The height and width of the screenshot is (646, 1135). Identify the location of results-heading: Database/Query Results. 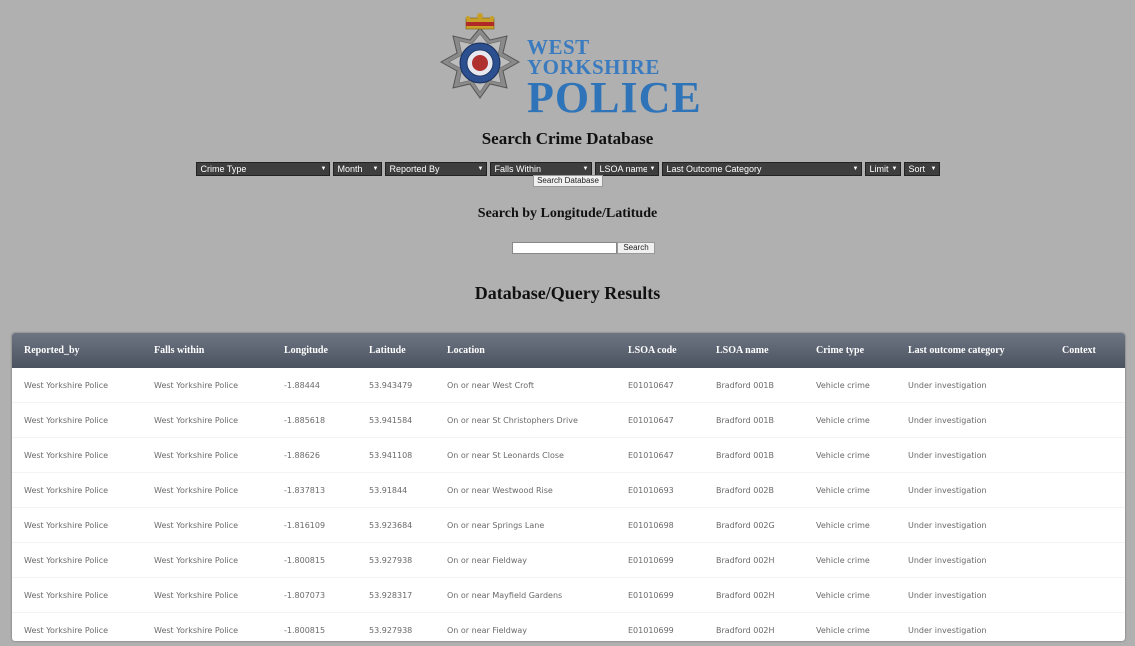
(567, 293).